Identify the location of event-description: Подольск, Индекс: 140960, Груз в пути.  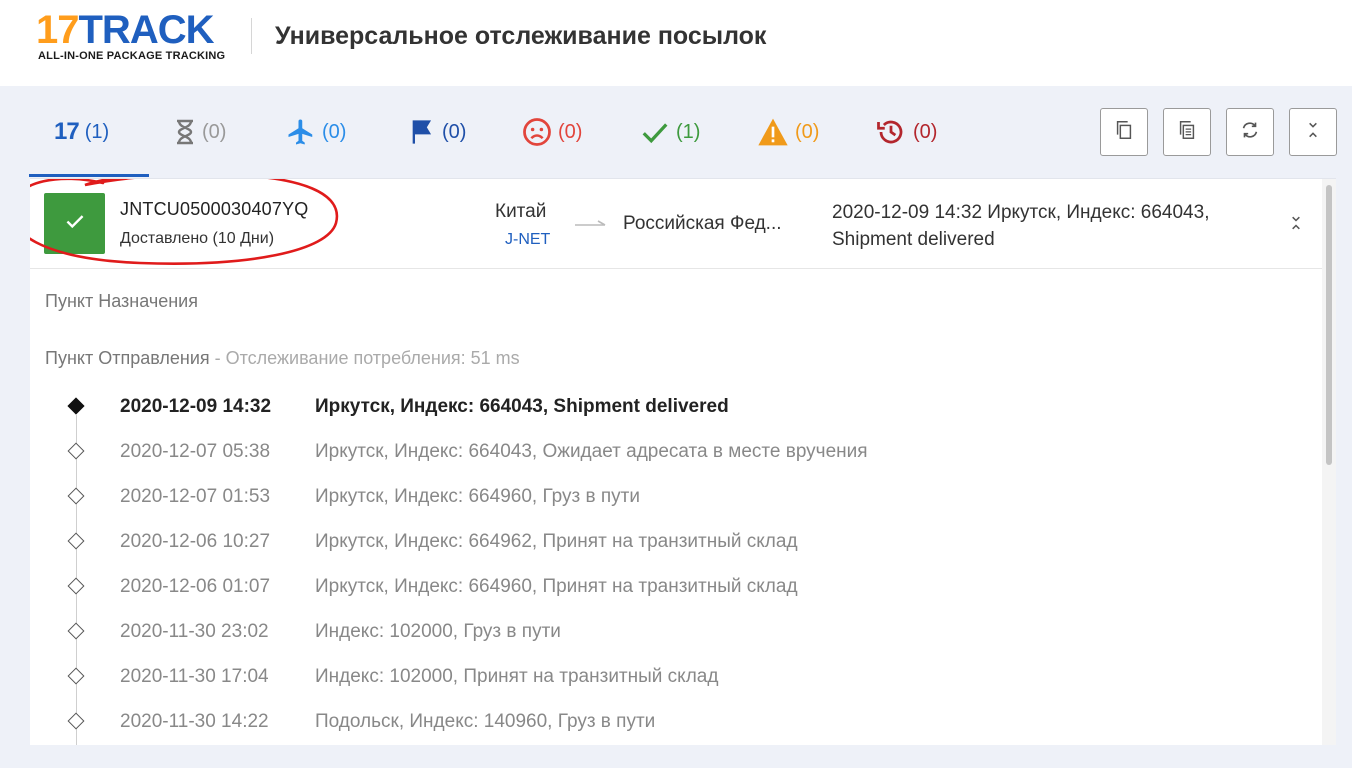
(485, 721).